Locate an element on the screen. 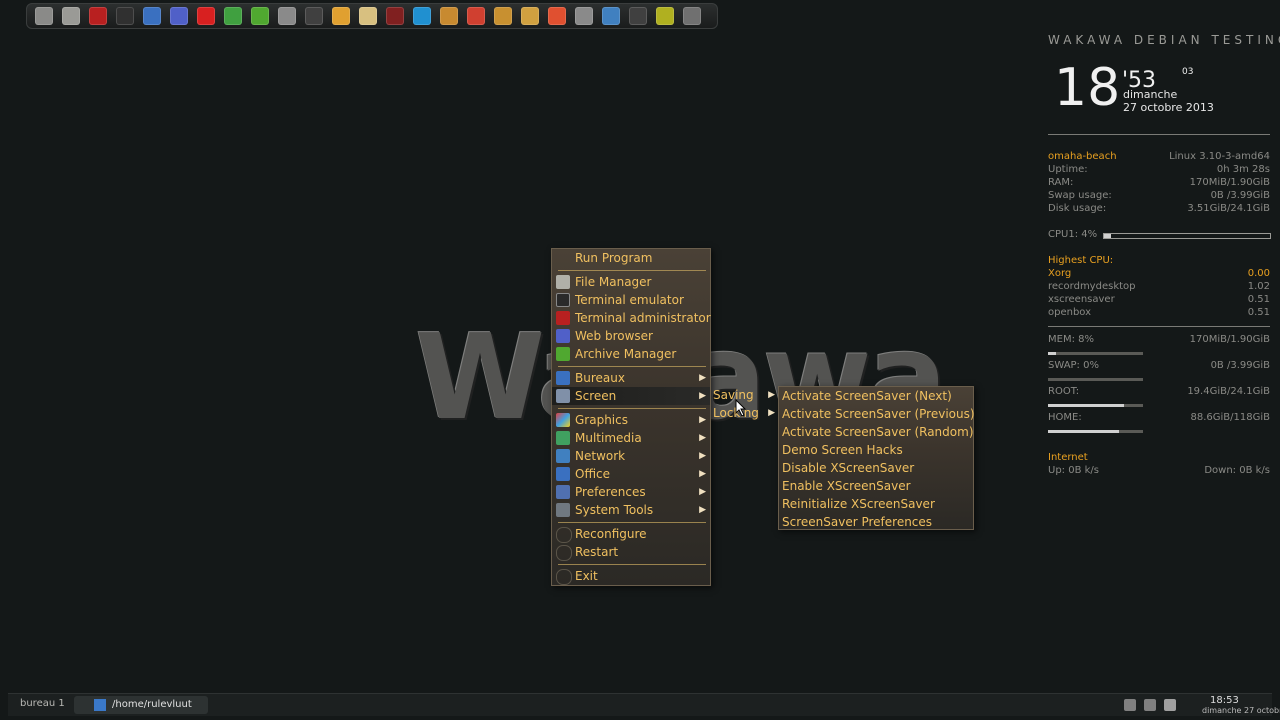 Image resolution: width=1280 pixels, height=720 pixels. menu-item-label: Activate ScreenSaver (Next) is located at coordinates (867, 396).